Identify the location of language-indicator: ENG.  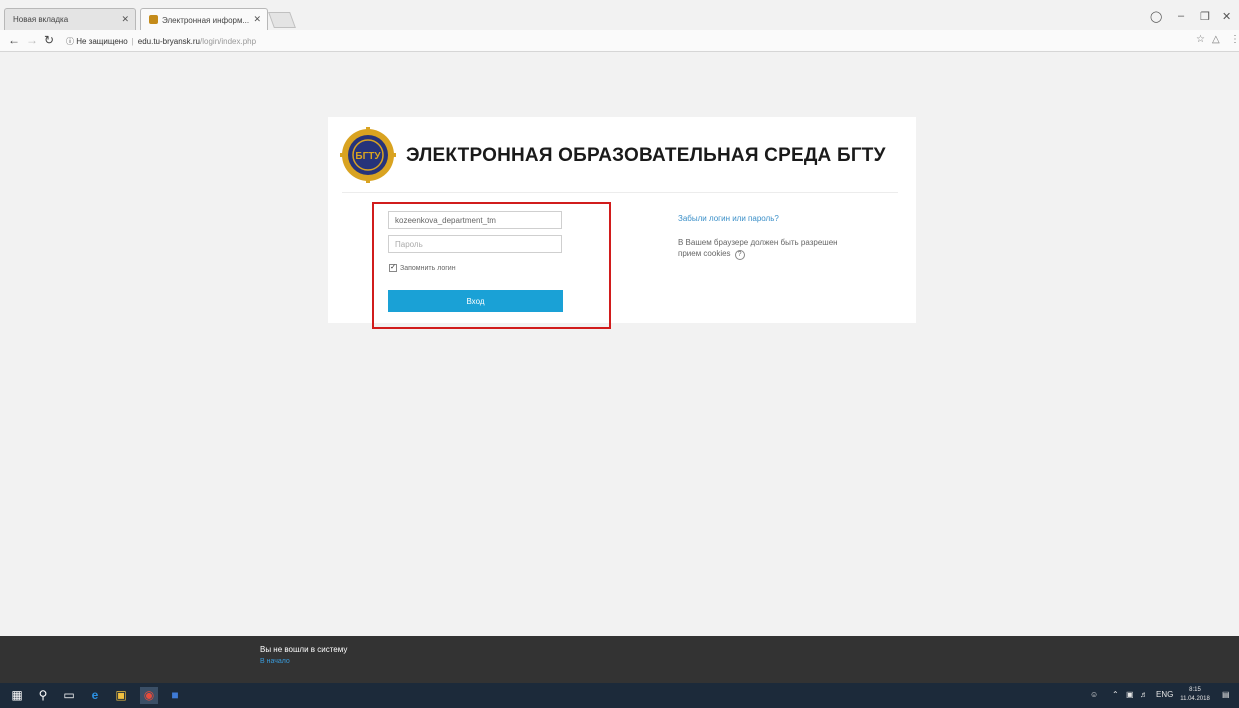
(1164, 694).